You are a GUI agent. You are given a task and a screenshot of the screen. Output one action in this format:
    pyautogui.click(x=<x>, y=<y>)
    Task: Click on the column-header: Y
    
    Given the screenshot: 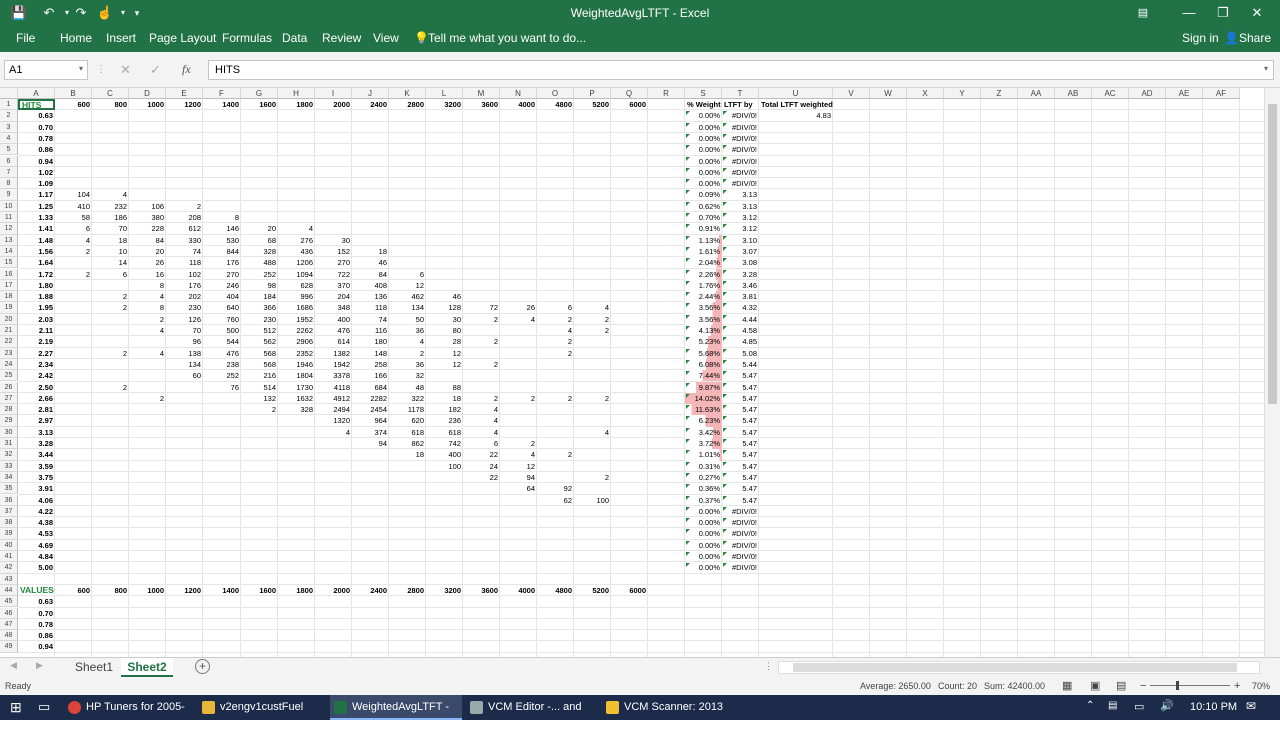 What is the action you would take?
    pyautogui.click(x=962, y=93)
    